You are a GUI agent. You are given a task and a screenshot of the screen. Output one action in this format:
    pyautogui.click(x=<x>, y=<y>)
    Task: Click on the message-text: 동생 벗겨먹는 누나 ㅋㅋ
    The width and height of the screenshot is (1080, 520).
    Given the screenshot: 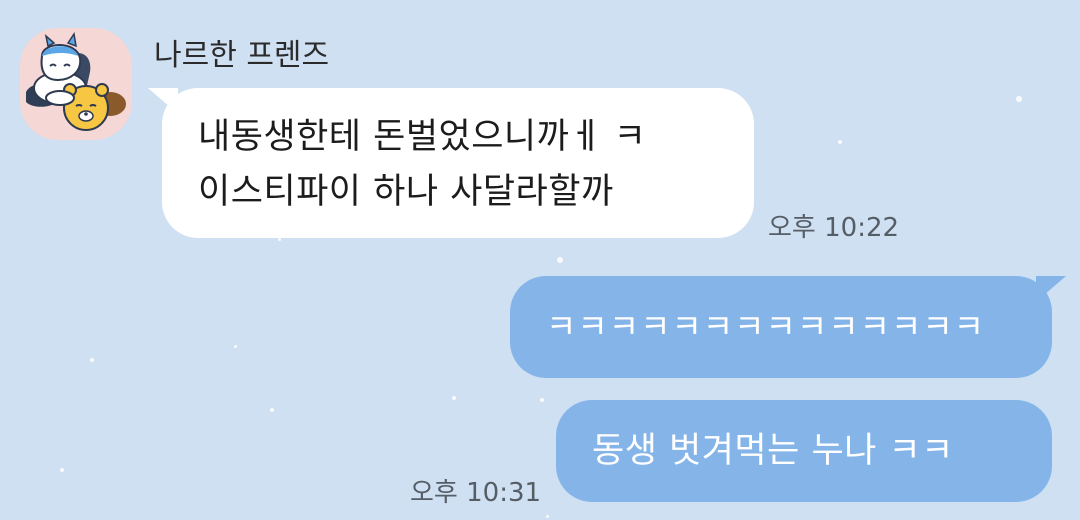 What is the action you would take?
    pyautogui.click(x=773, y=451)
    